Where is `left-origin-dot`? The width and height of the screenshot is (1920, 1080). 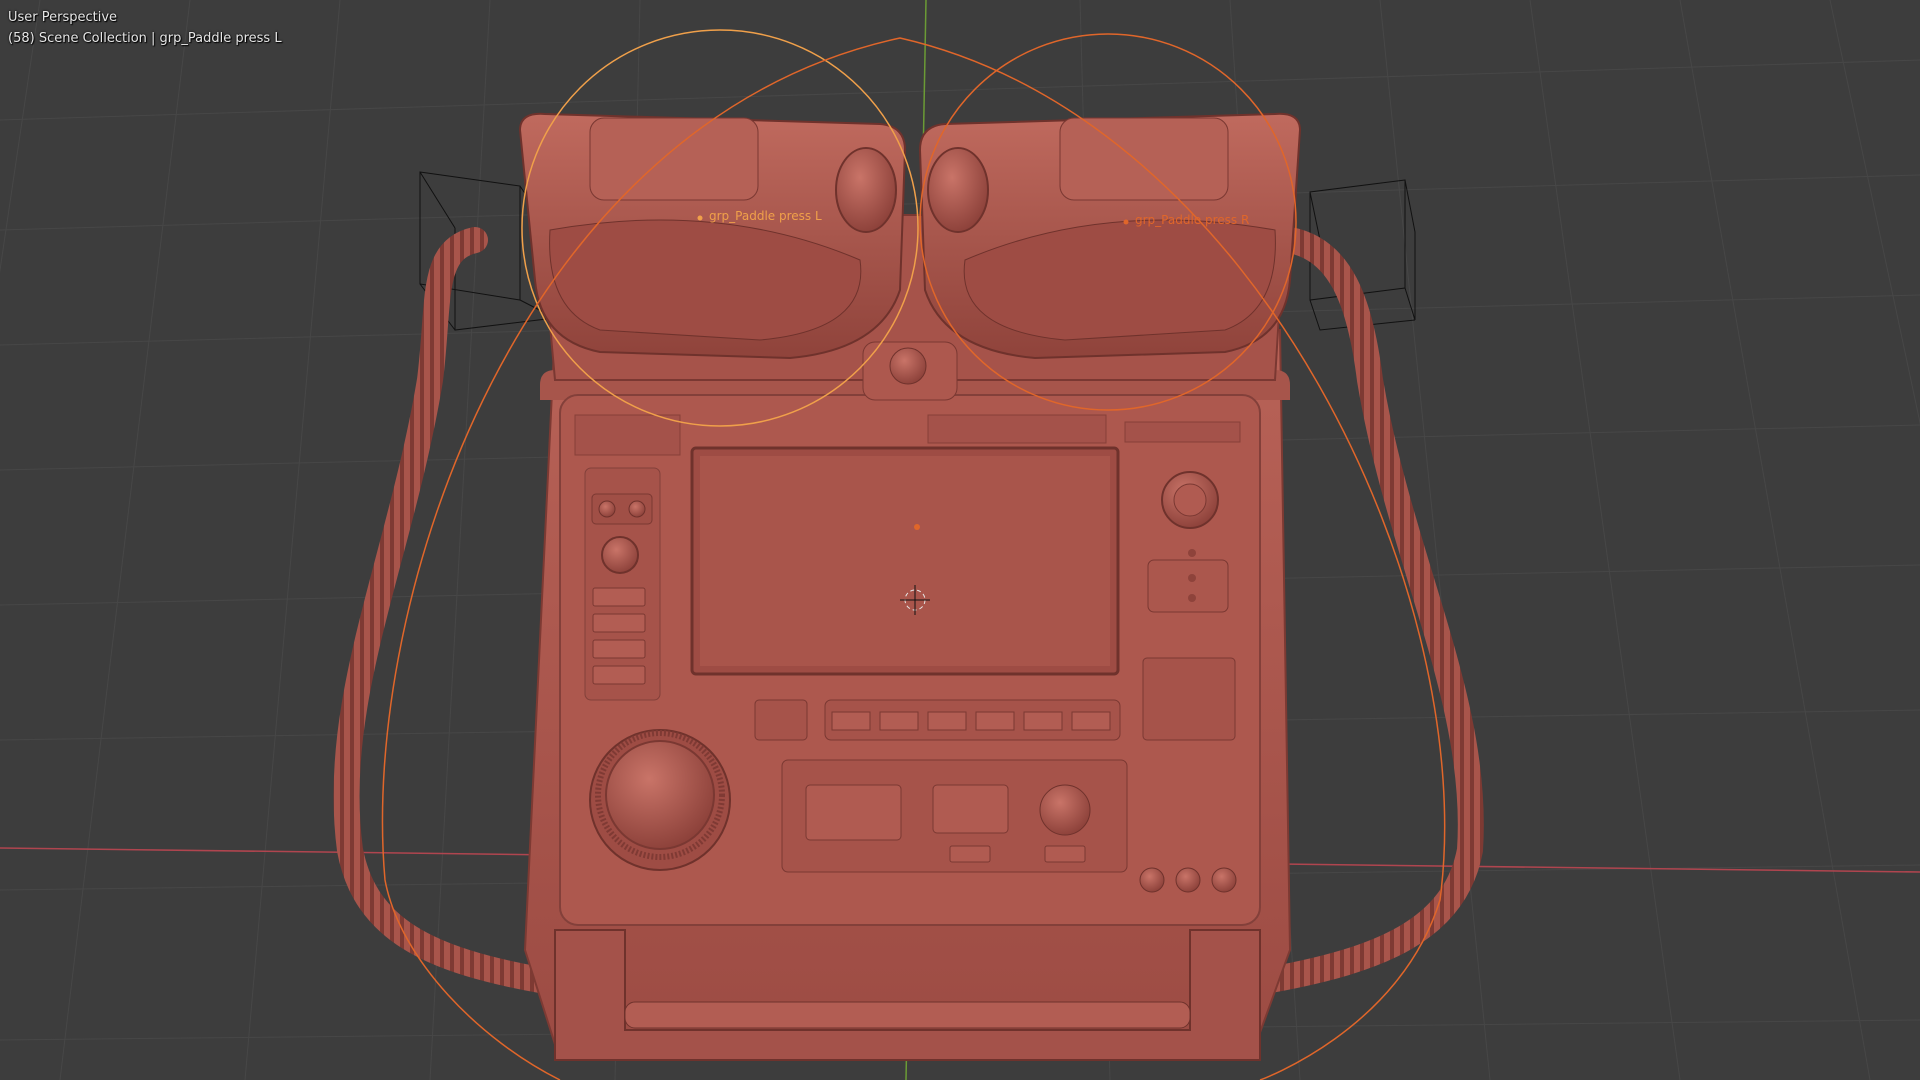
left-origin-dot is located at coordinates (700, 218).